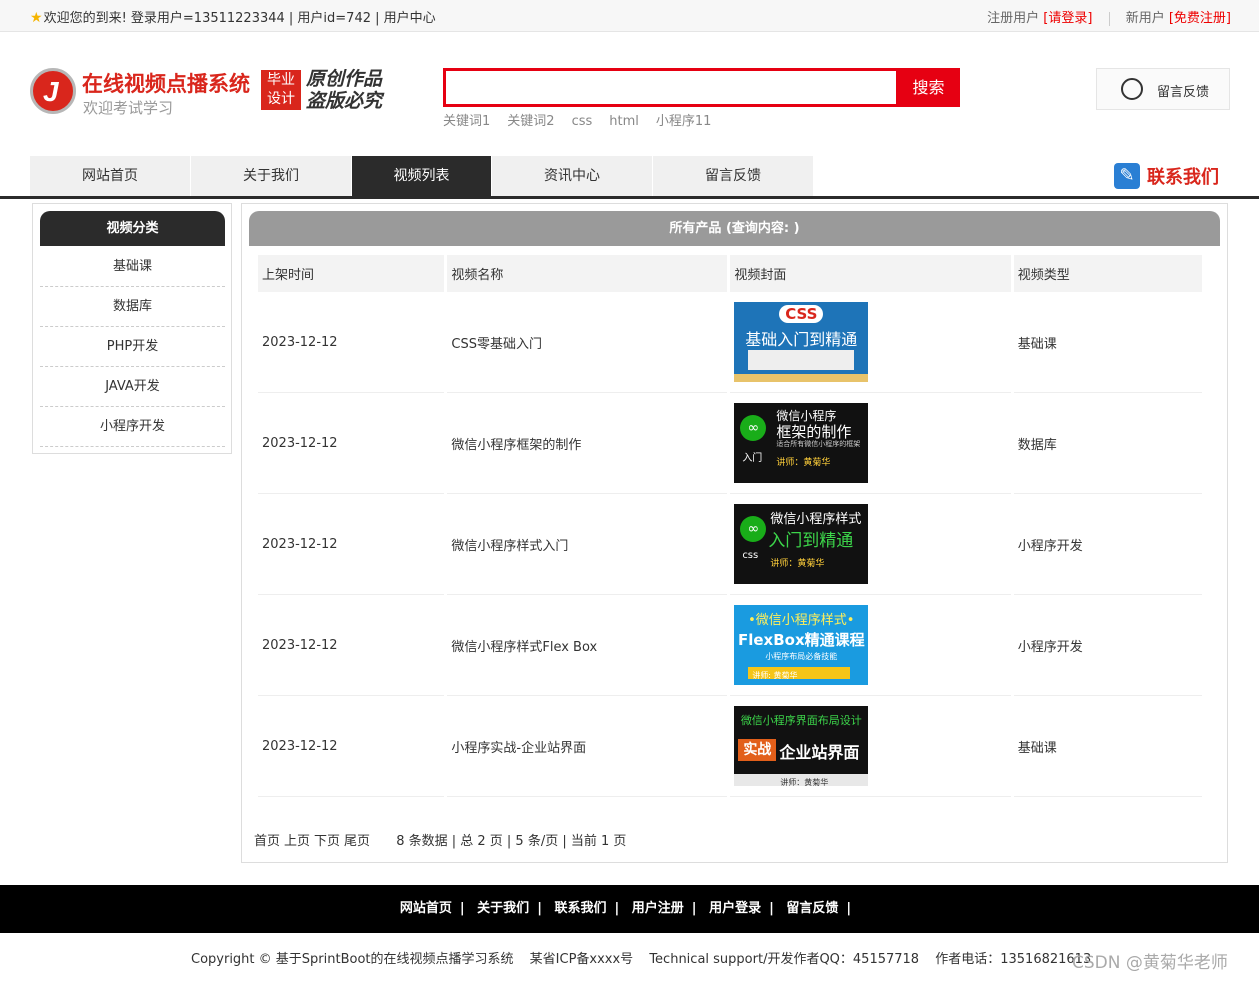  I want to click on cover-teacher-bar: 讲师：黄菊华, so click(801, 780).